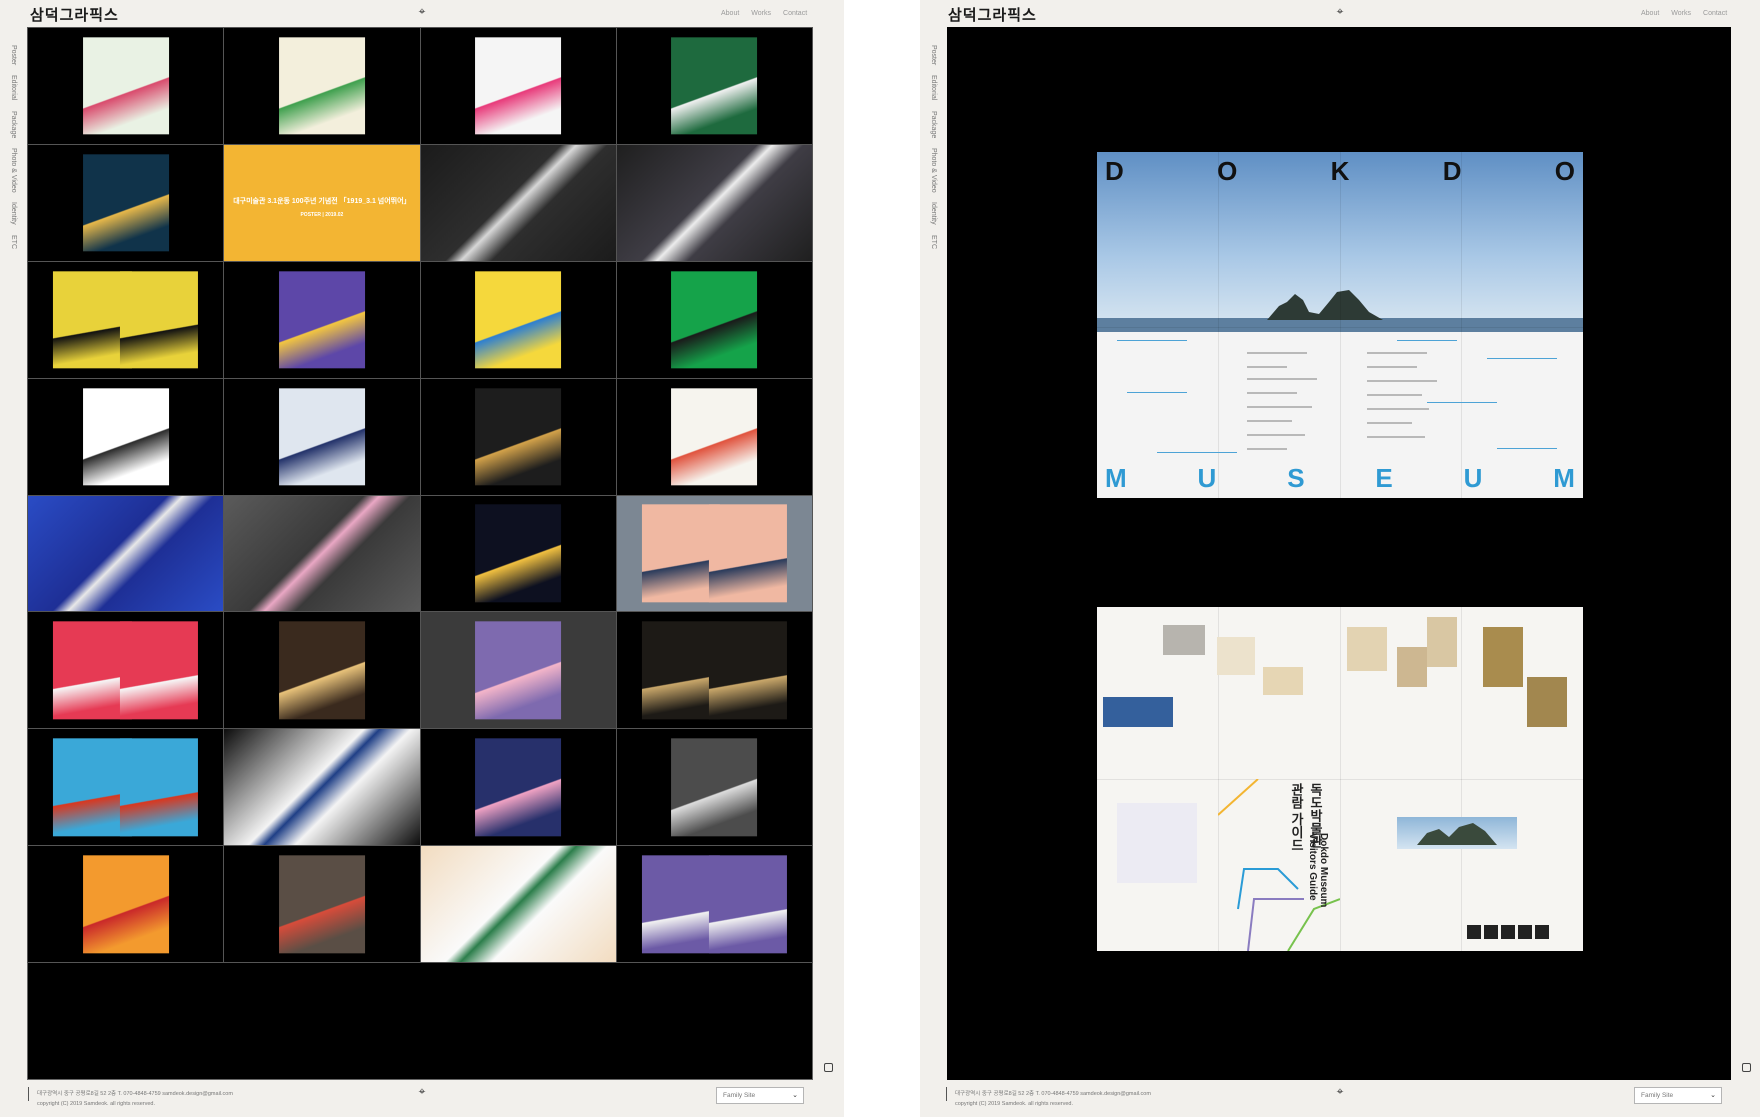  What do you see at coordinates (1296, 478) in the screenshot?
I see `footer-letter: S` at bounding box center [1296, 478].